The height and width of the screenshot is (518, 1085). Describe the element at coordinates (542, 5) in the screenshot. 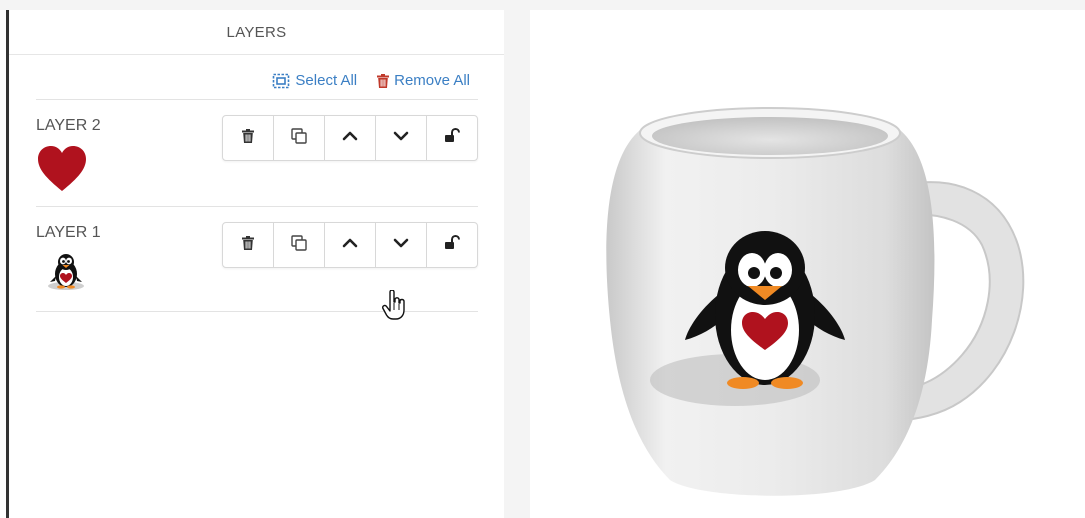

I see `top-strip` at that location.